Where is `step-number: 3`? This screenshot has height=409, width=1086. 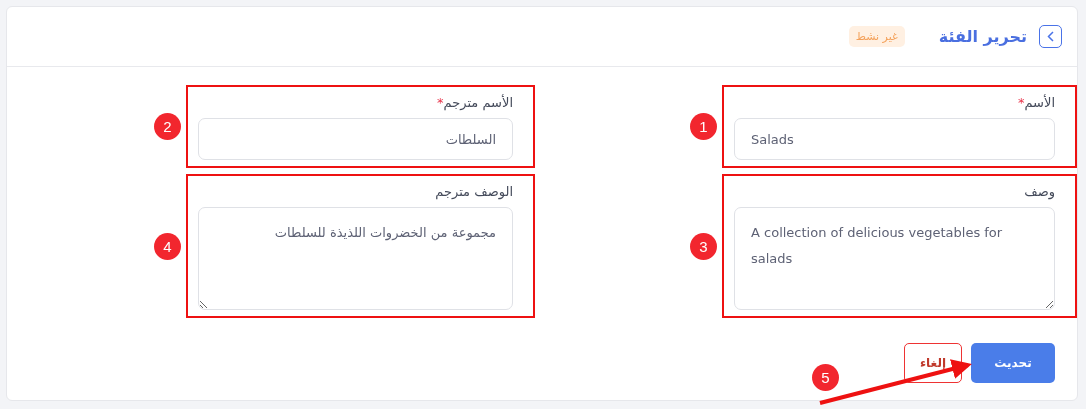 step-number: 3 is located at coordinates (703, 246).